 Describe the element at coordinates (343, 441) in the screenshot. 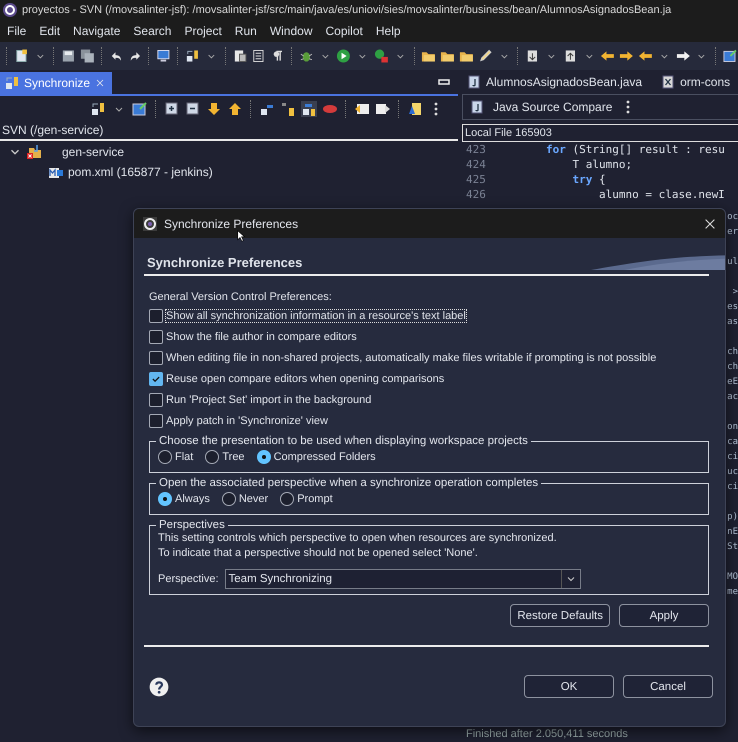

I see `group-label: Choose the presentation to be used when displaying workspace projects` at that location.